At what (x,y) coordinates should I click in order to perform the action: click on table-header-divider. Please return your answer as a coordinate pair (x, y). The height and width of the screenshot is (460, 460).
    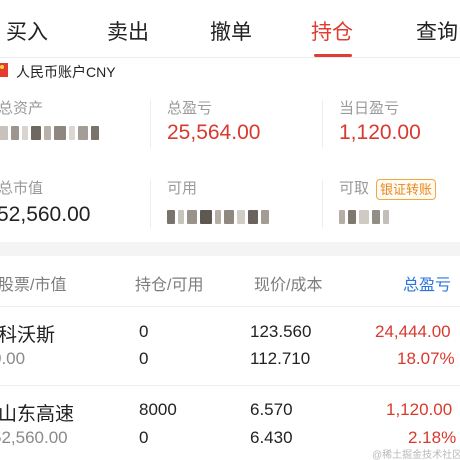
    Looking at the image, I should click on (230, 306).